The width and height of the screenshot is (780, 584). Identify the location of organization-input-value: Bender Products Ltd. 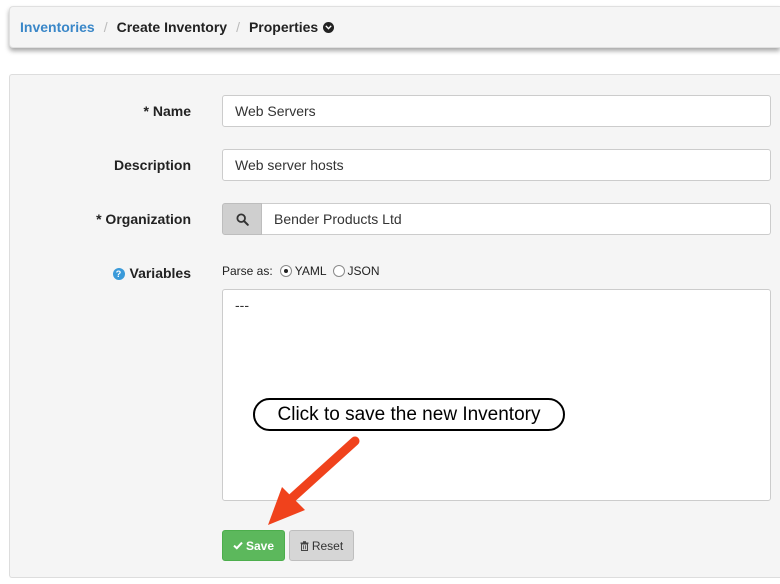
(338, 219).